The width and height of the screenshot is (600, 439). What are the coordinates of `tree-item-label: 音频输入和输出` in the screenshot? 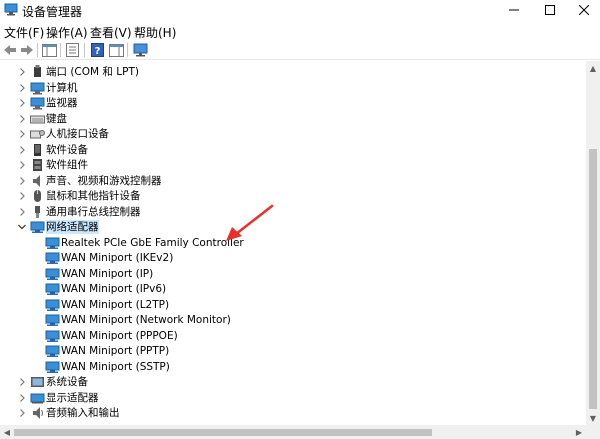 It's located at (83, 413).